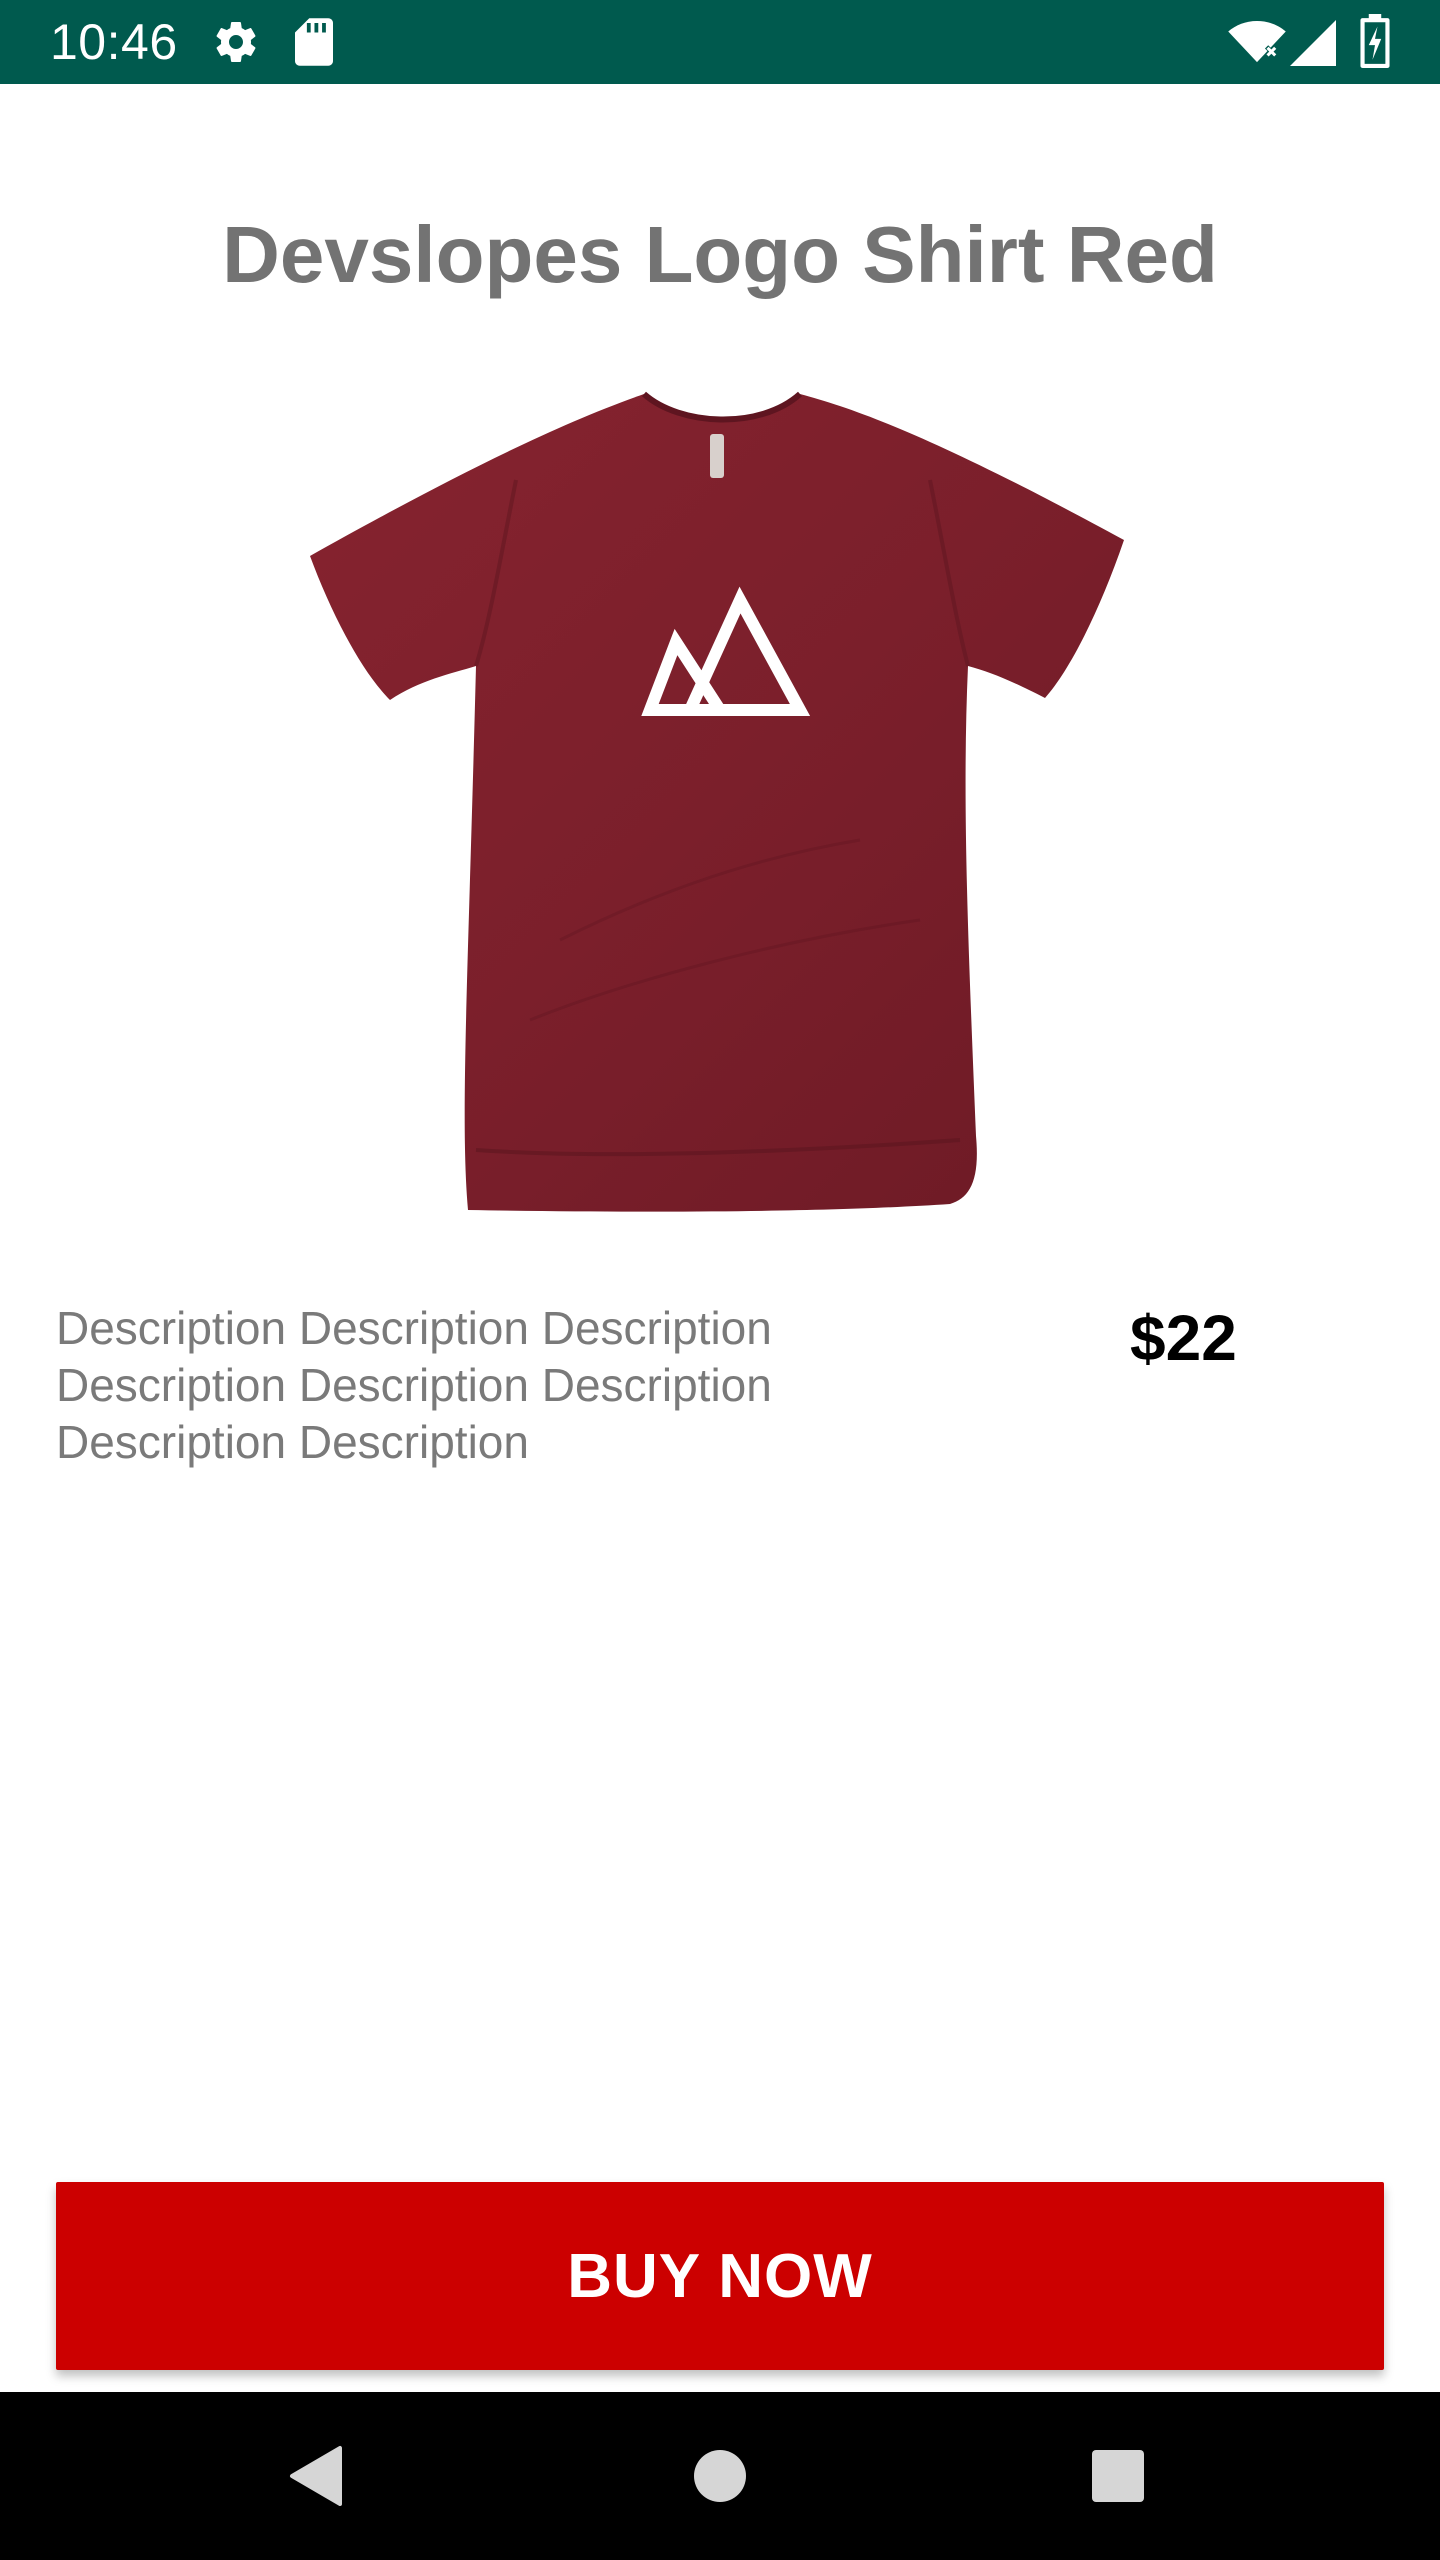 Image resolution: width=1440 pixels, height=2560 pixels. What do you see at coordinates (314, 42) in the screenshot?
I see `sd-card-icon` at bounding box center [314, 42].